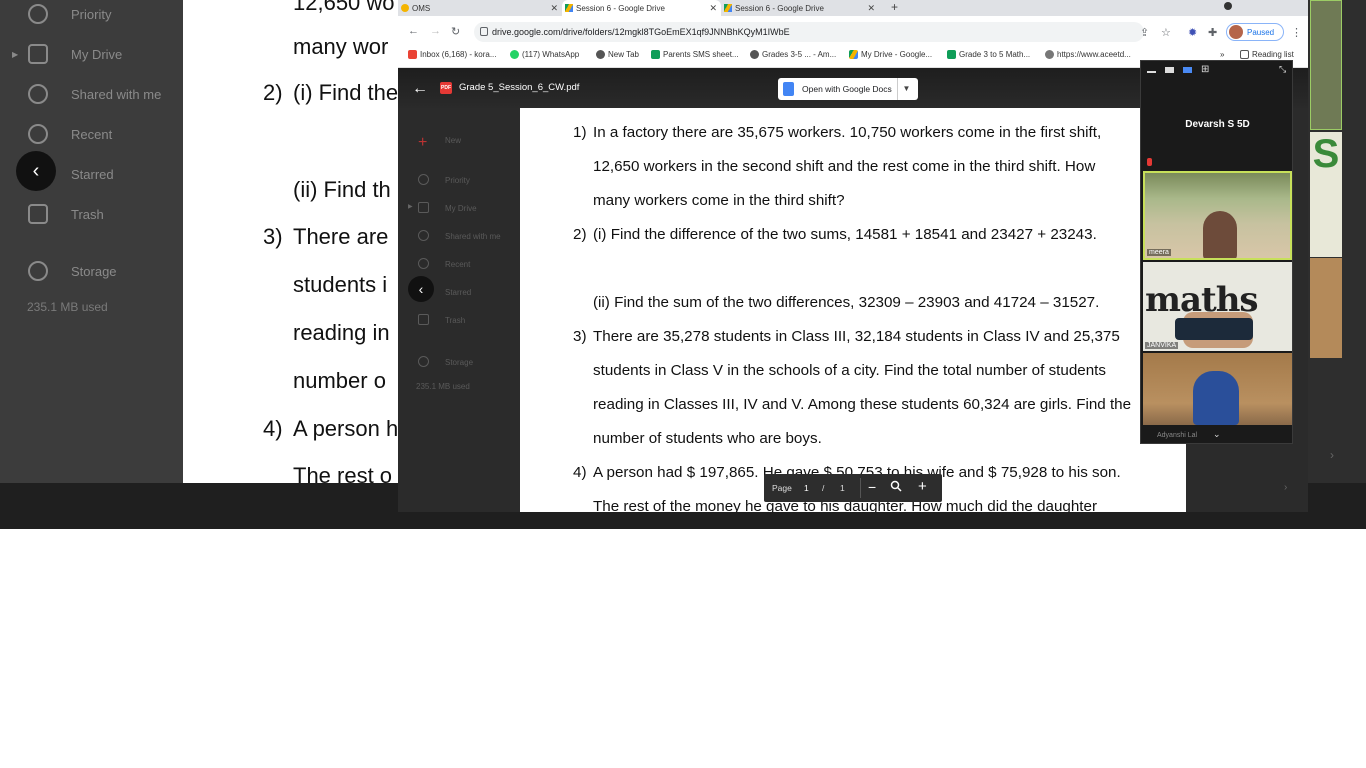  Describe the element at coordinates (273, 428) in the screenshot. I see `bg-doc-number: 4)` at that location.